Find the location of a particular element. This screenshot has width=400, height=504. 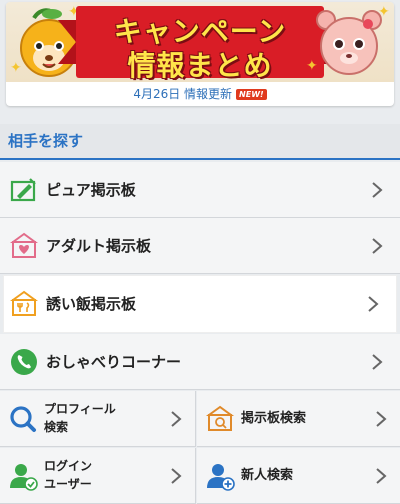

section-title: 相手を探す is located at coordinates (46, 141).